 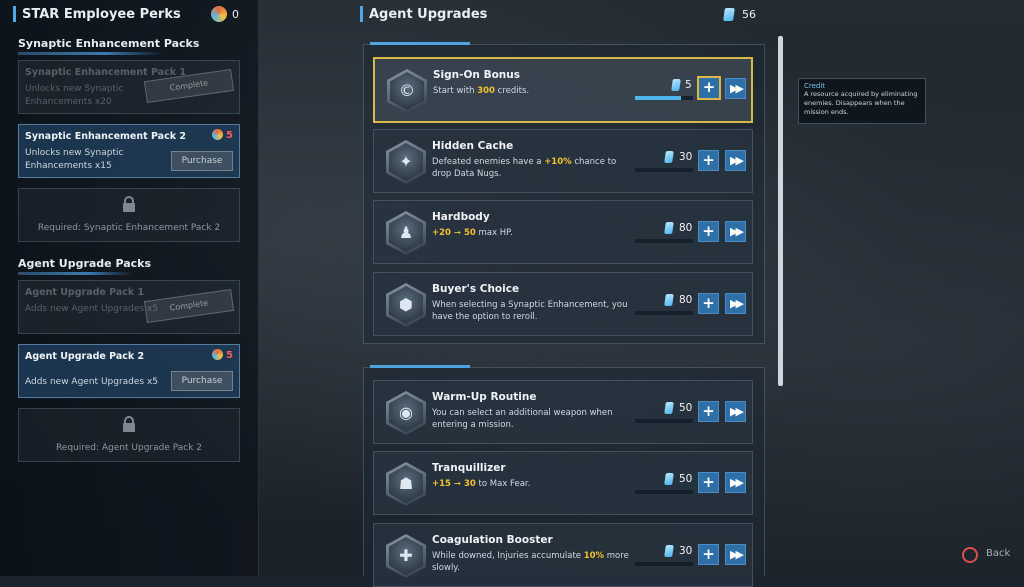 What do you see at coordinates (406, 304) in the screenshot?
I see `upgrade-icon: ⬢` at bounding box center [406, 304].